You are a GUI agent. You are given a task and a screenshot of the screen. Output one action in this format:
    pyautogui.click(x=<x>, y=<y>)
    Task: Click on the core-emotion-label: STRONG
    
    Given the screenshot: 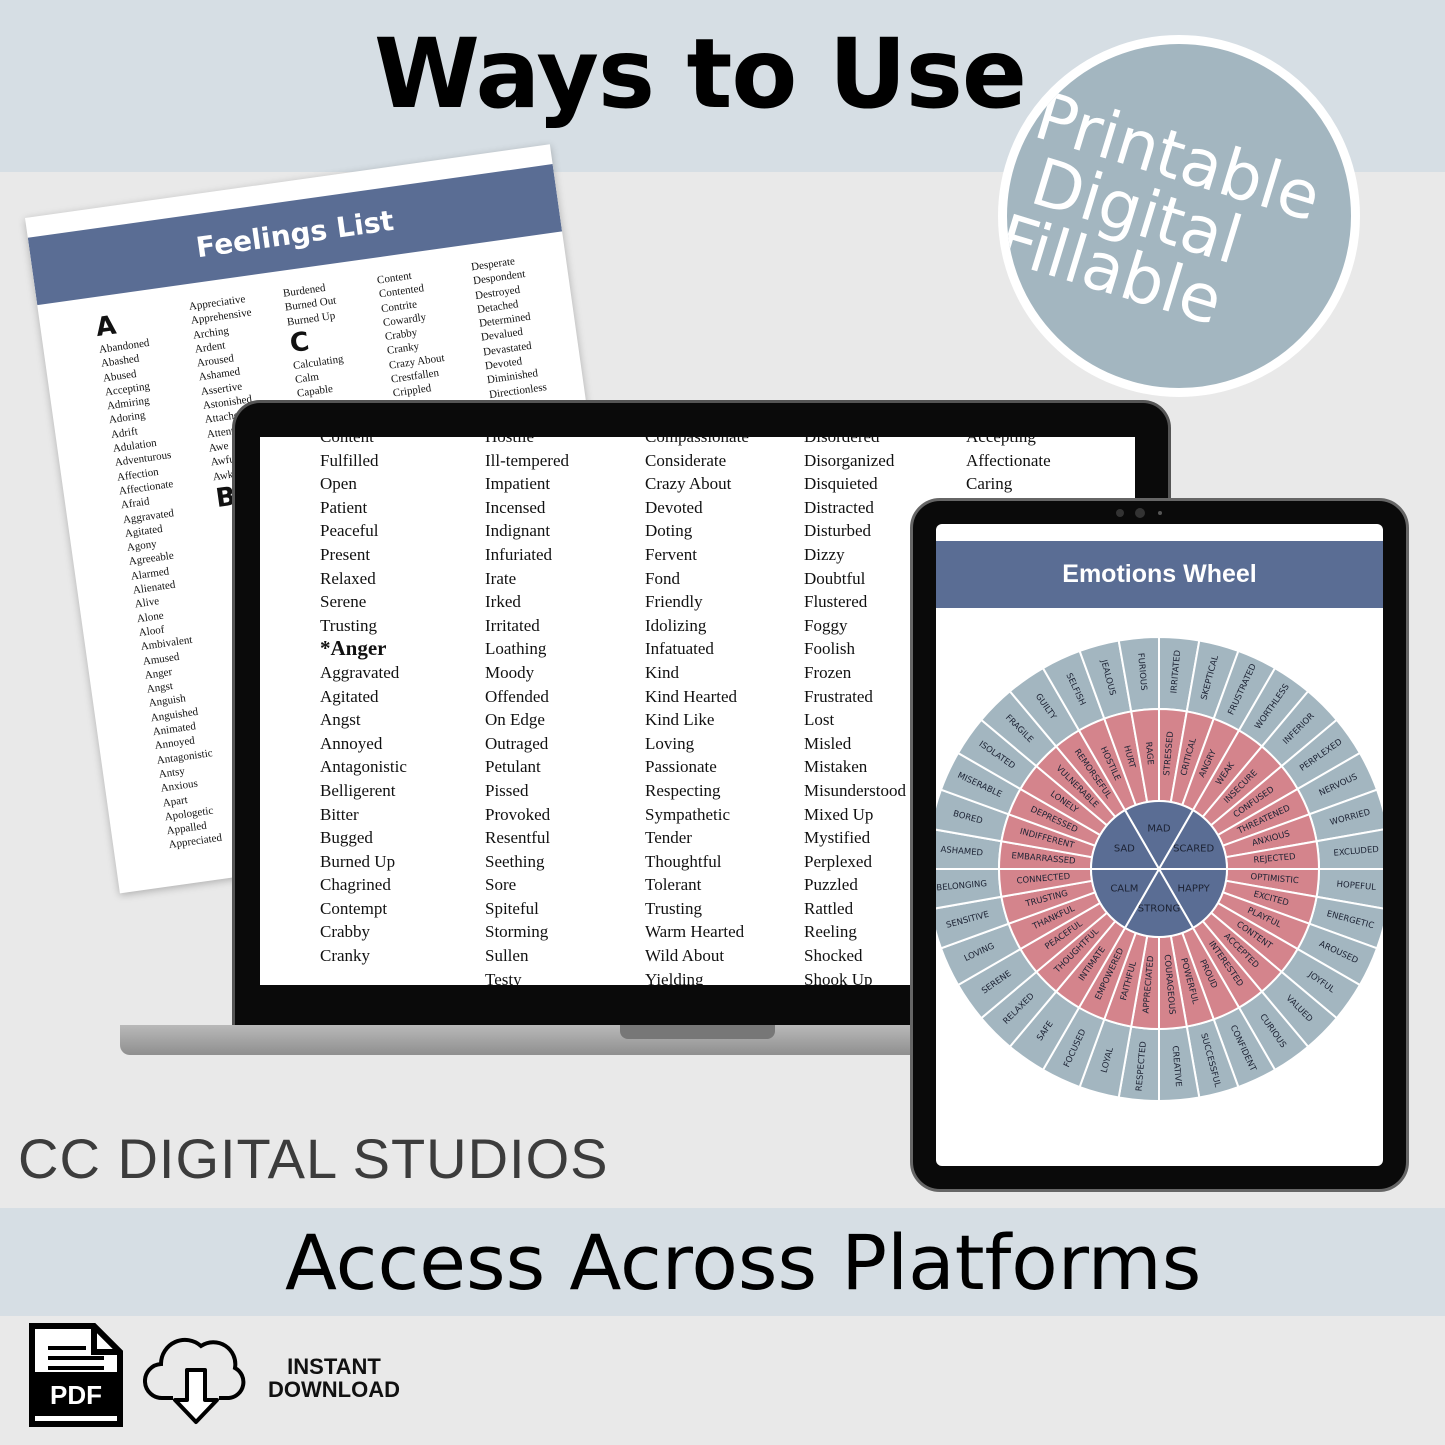 What is the action you would take?
    pyautogui.click(x=1159, y=909)
    